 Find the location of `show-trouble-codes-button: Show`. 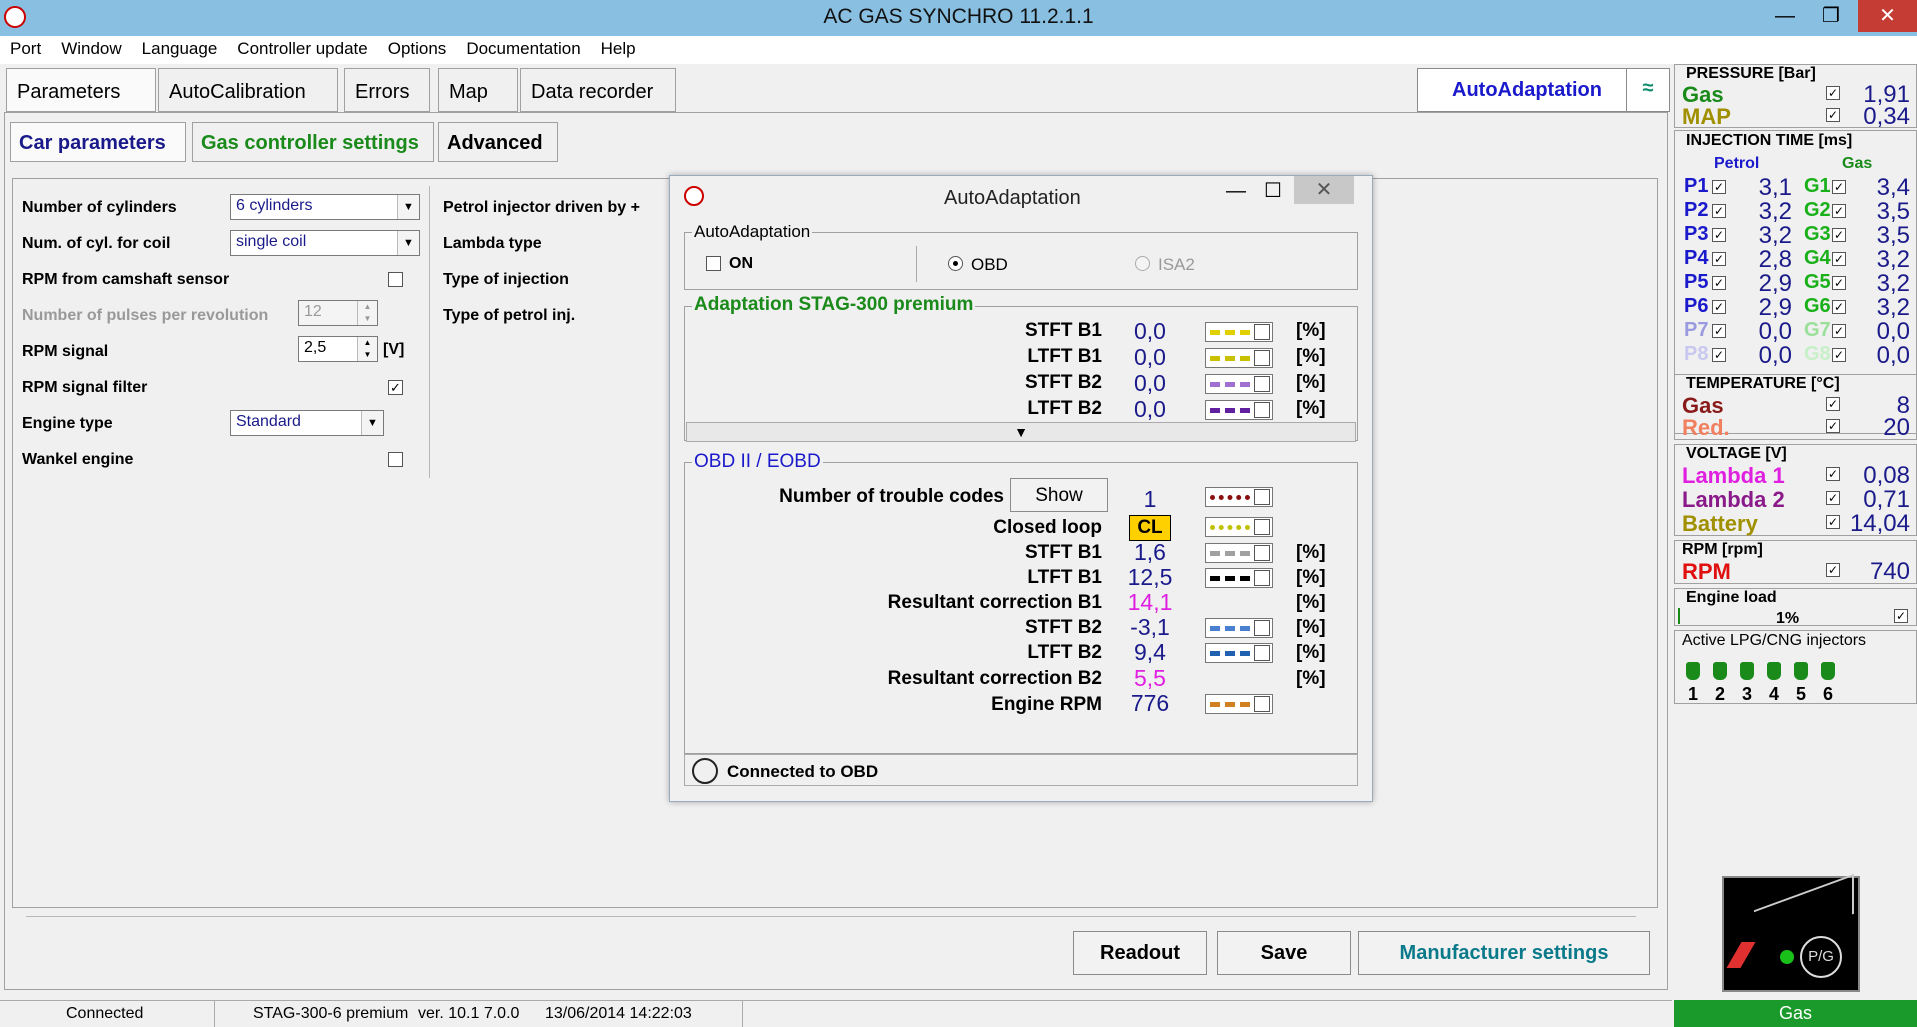

show-trouble-codes-button: Show is located at coordinates (1059, 495).